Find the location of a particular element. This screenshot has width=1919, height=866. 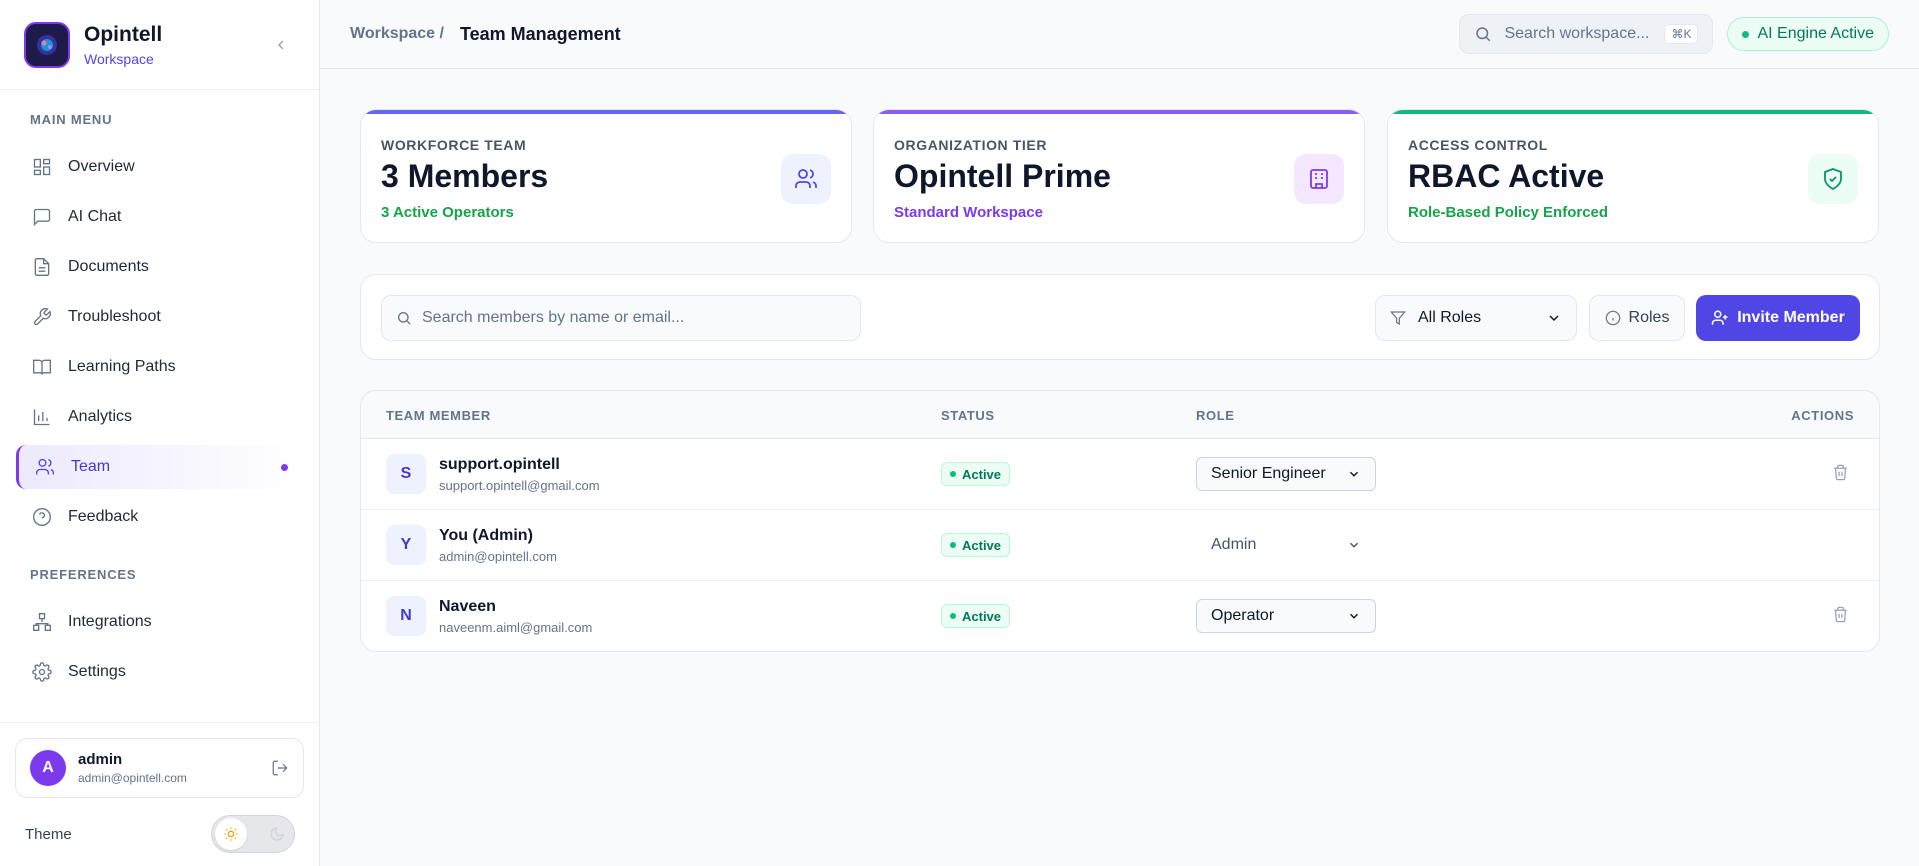

shortcut-hint: ⌘K is located at coordinates (1681, 34).